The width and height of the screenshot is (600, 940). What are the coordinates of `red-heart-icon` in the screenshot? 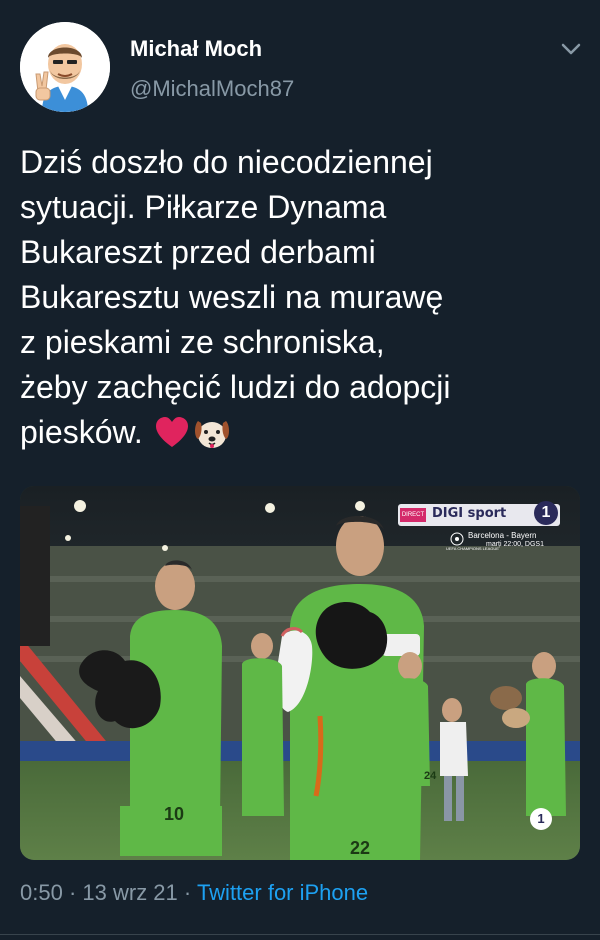 It's located at (171, 432).